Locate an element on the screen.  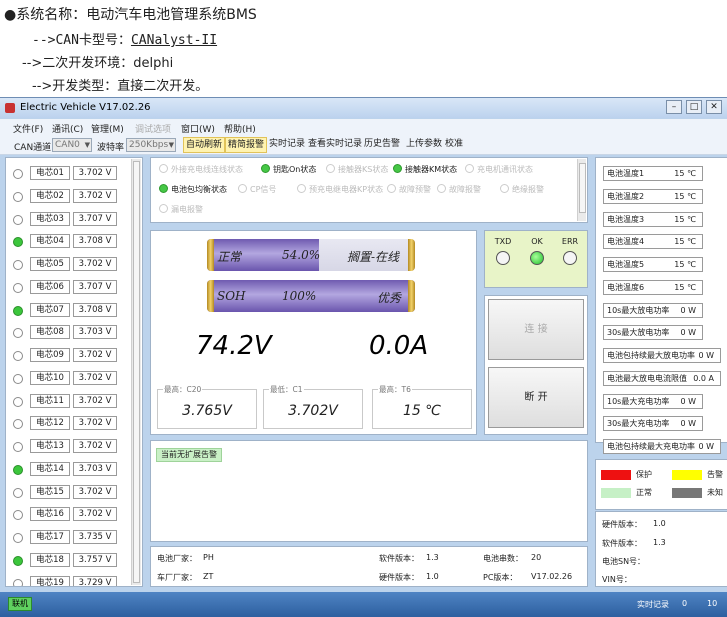
txd-label: TXD is located at coordinates (503, 241).